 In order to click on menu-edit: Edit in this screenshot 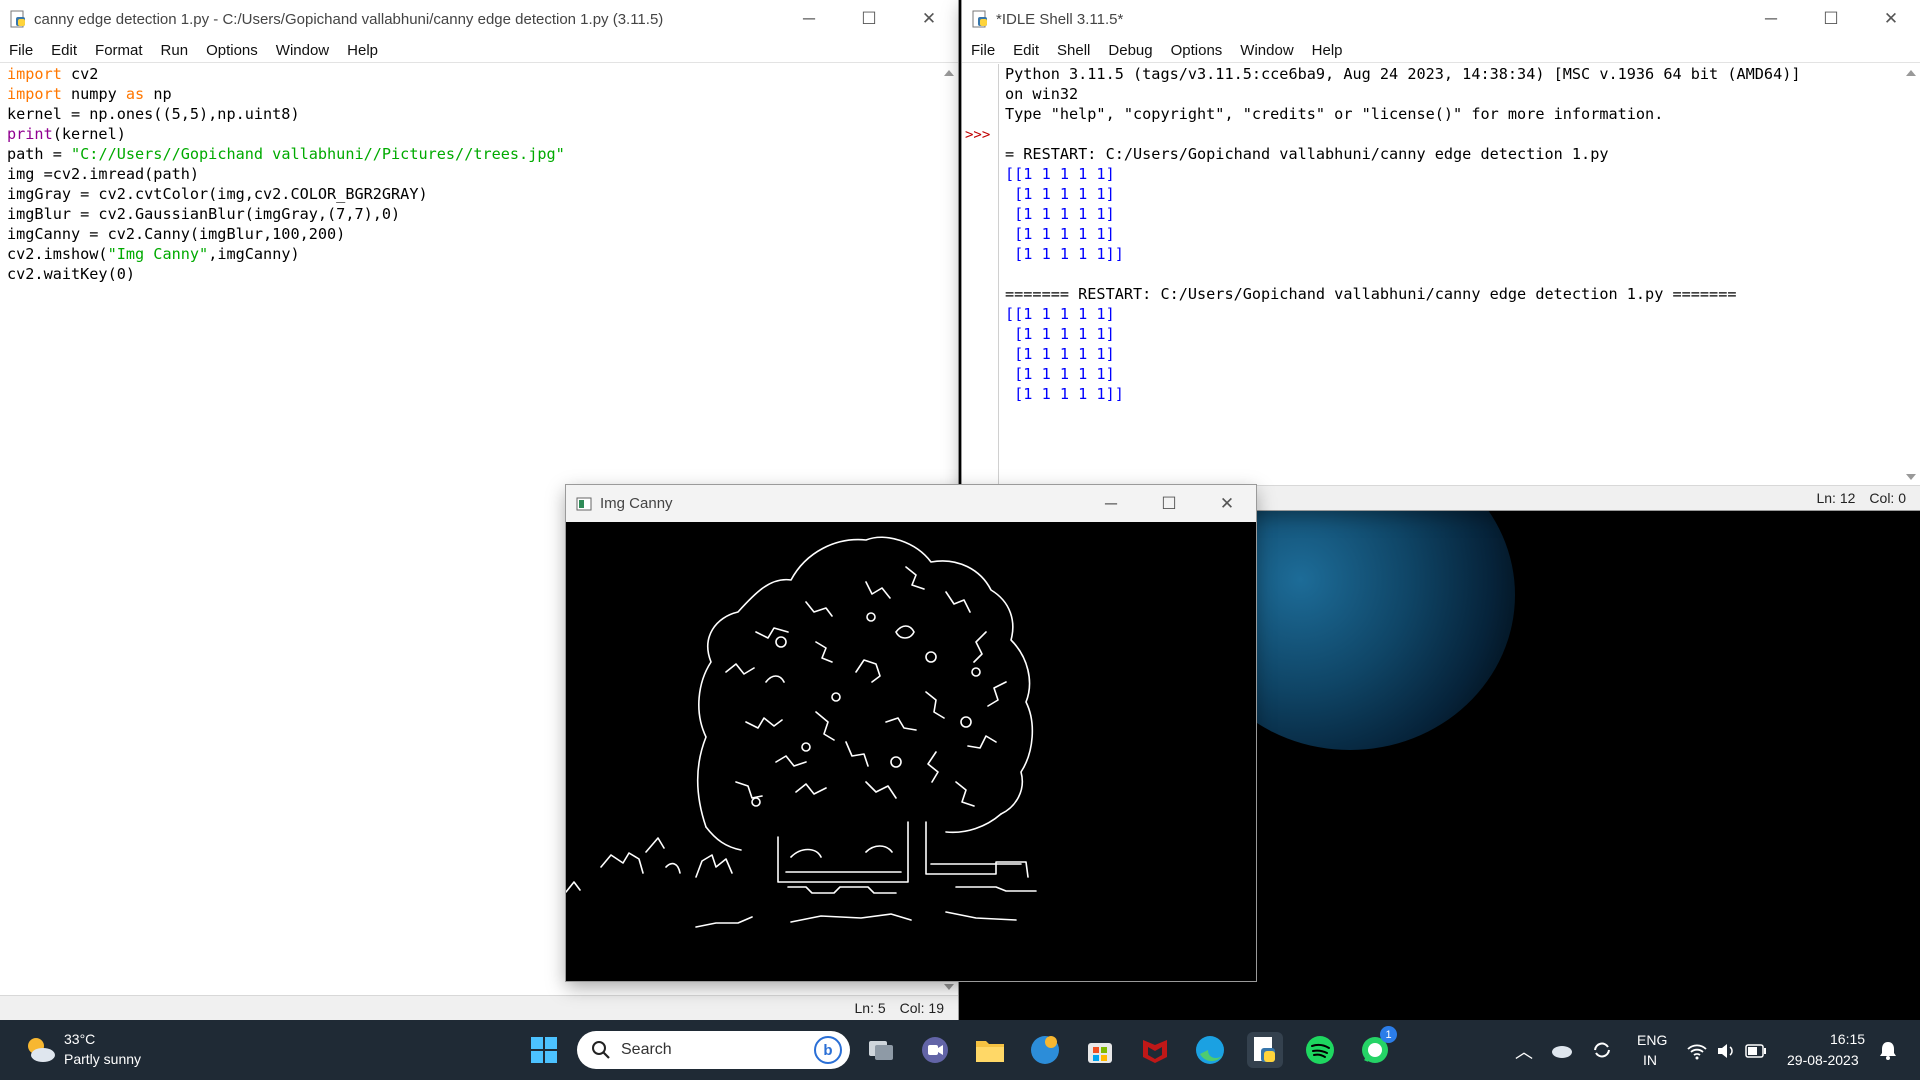, I will do `click(64, 50)`.